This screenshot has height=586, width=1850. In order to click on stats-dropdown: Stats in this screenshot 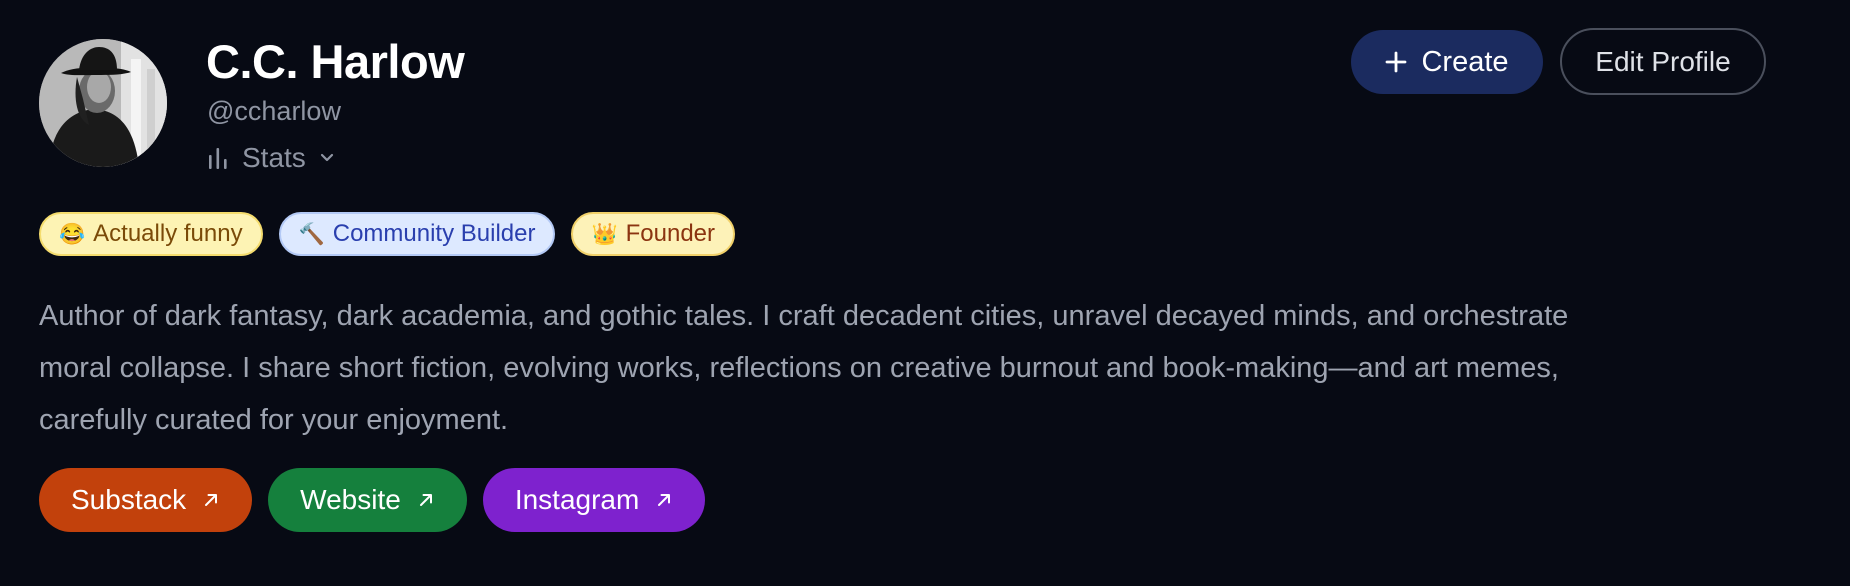, I will do `click(271, 158)`.